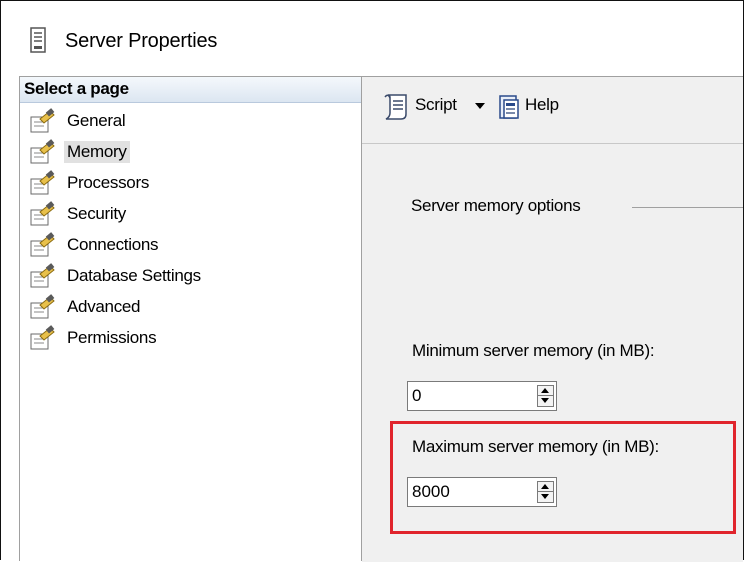 This screenshot has height=562, width=746. I want to click on script-button: Script, so click(436, 105).